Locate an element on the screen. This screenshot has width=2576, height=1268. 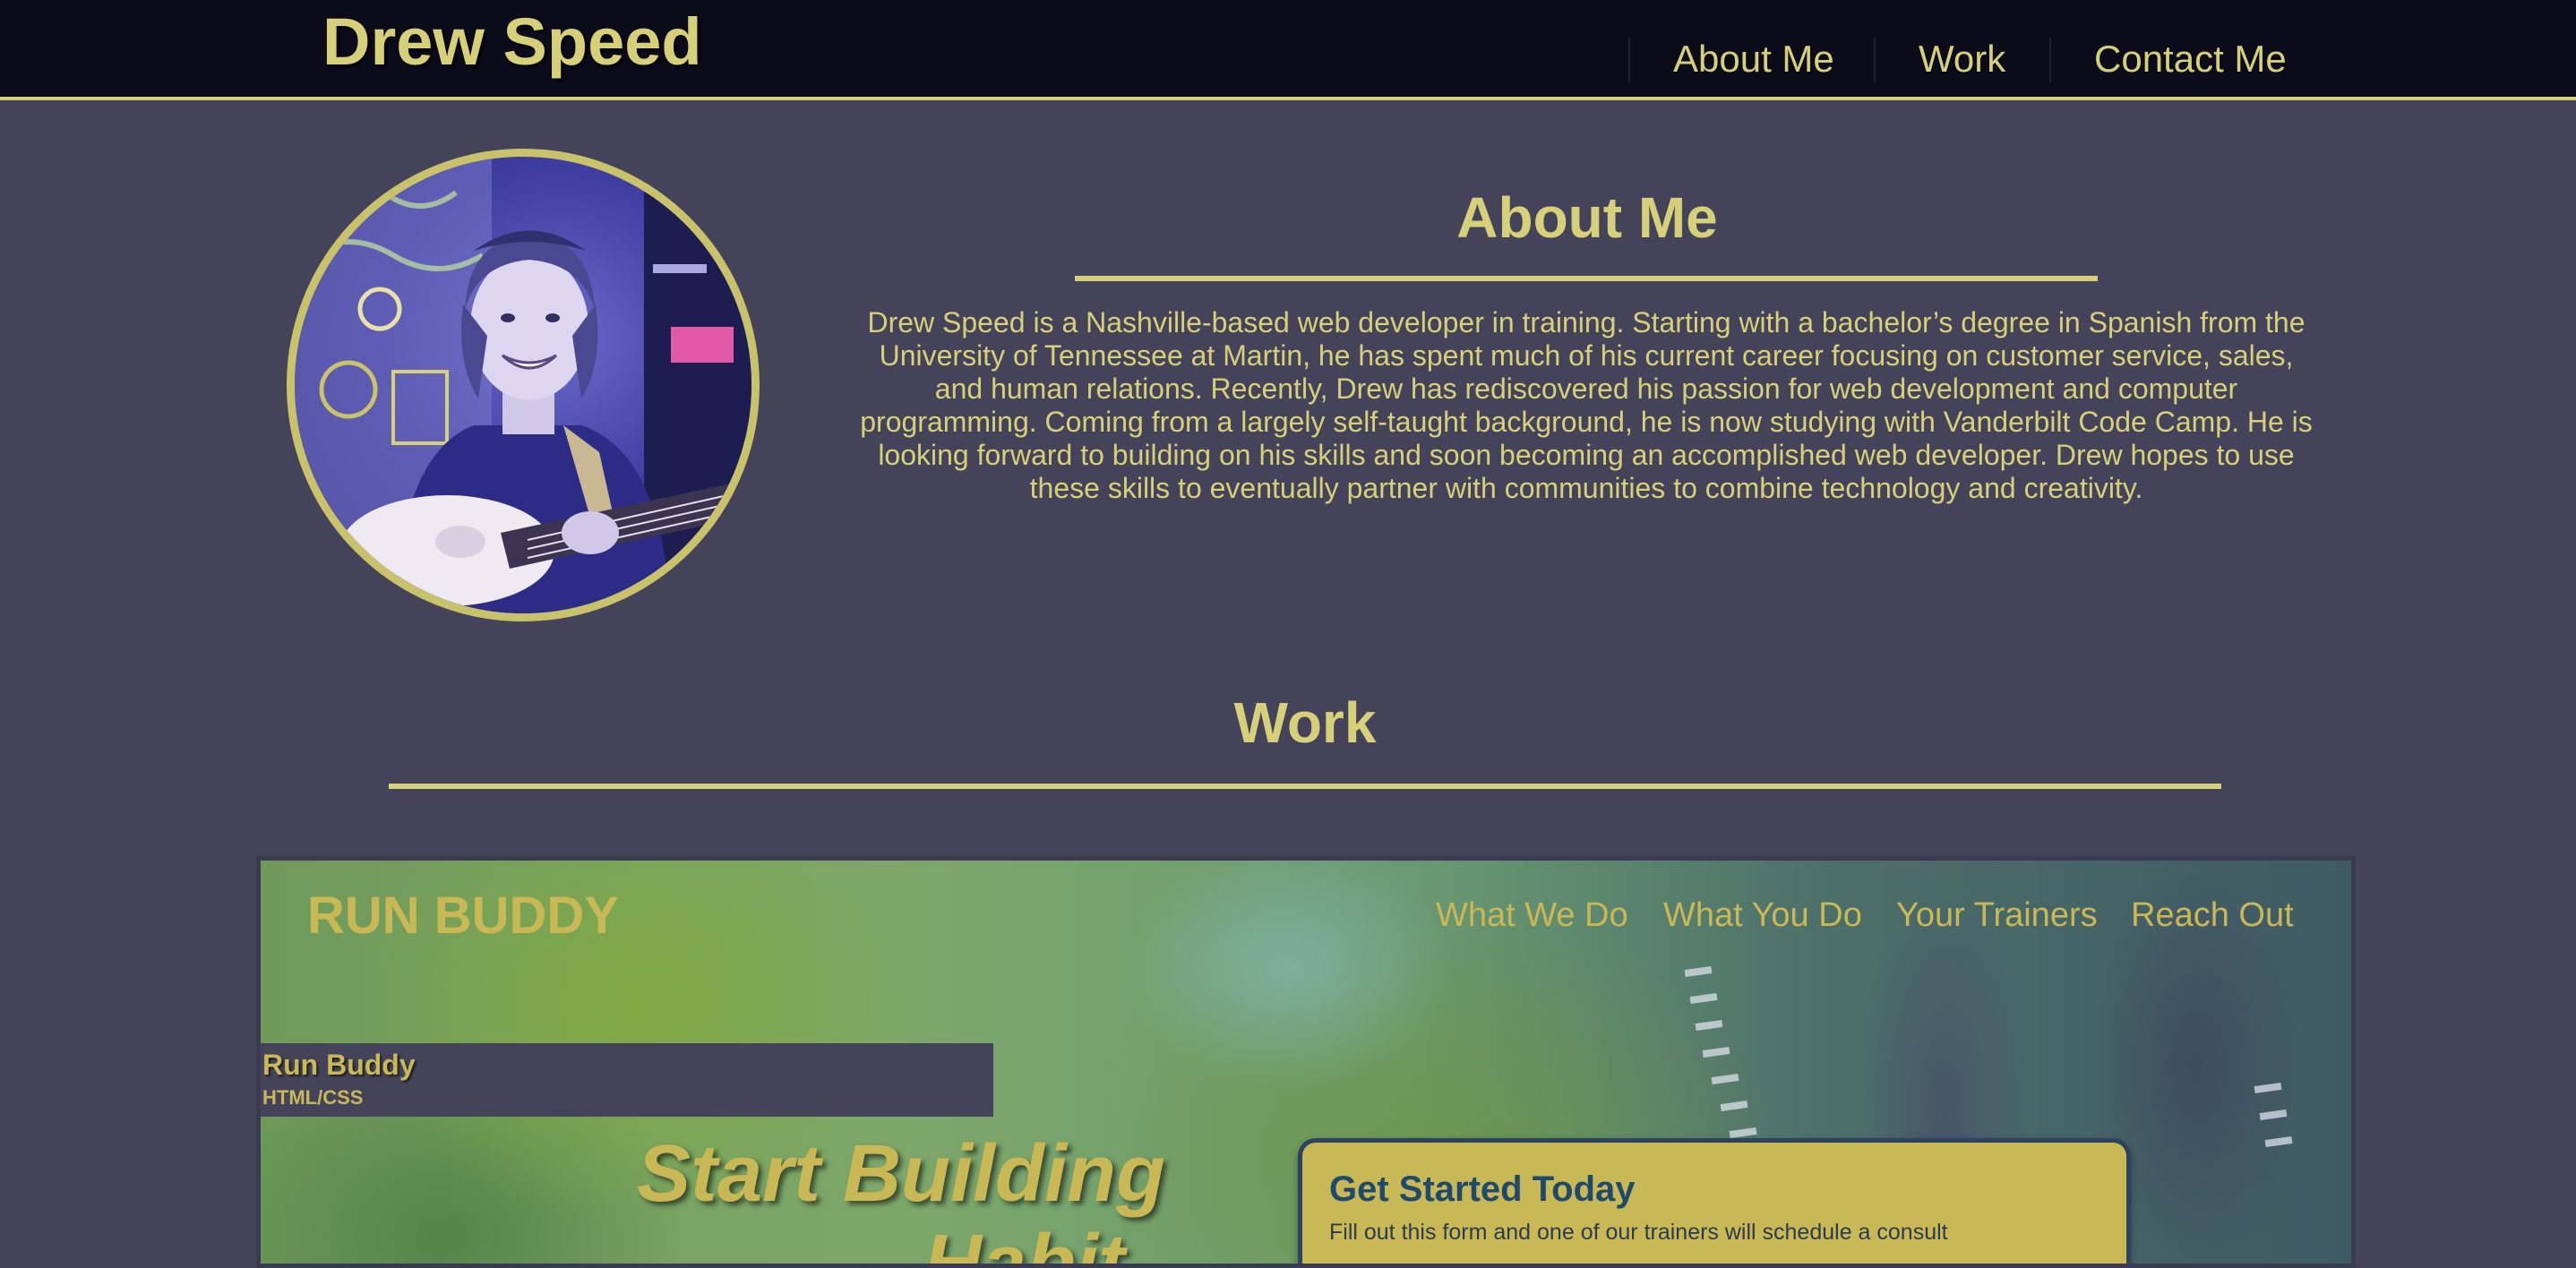
preview-form-title: Get Started Today is located at coordinates (1482, 1189).